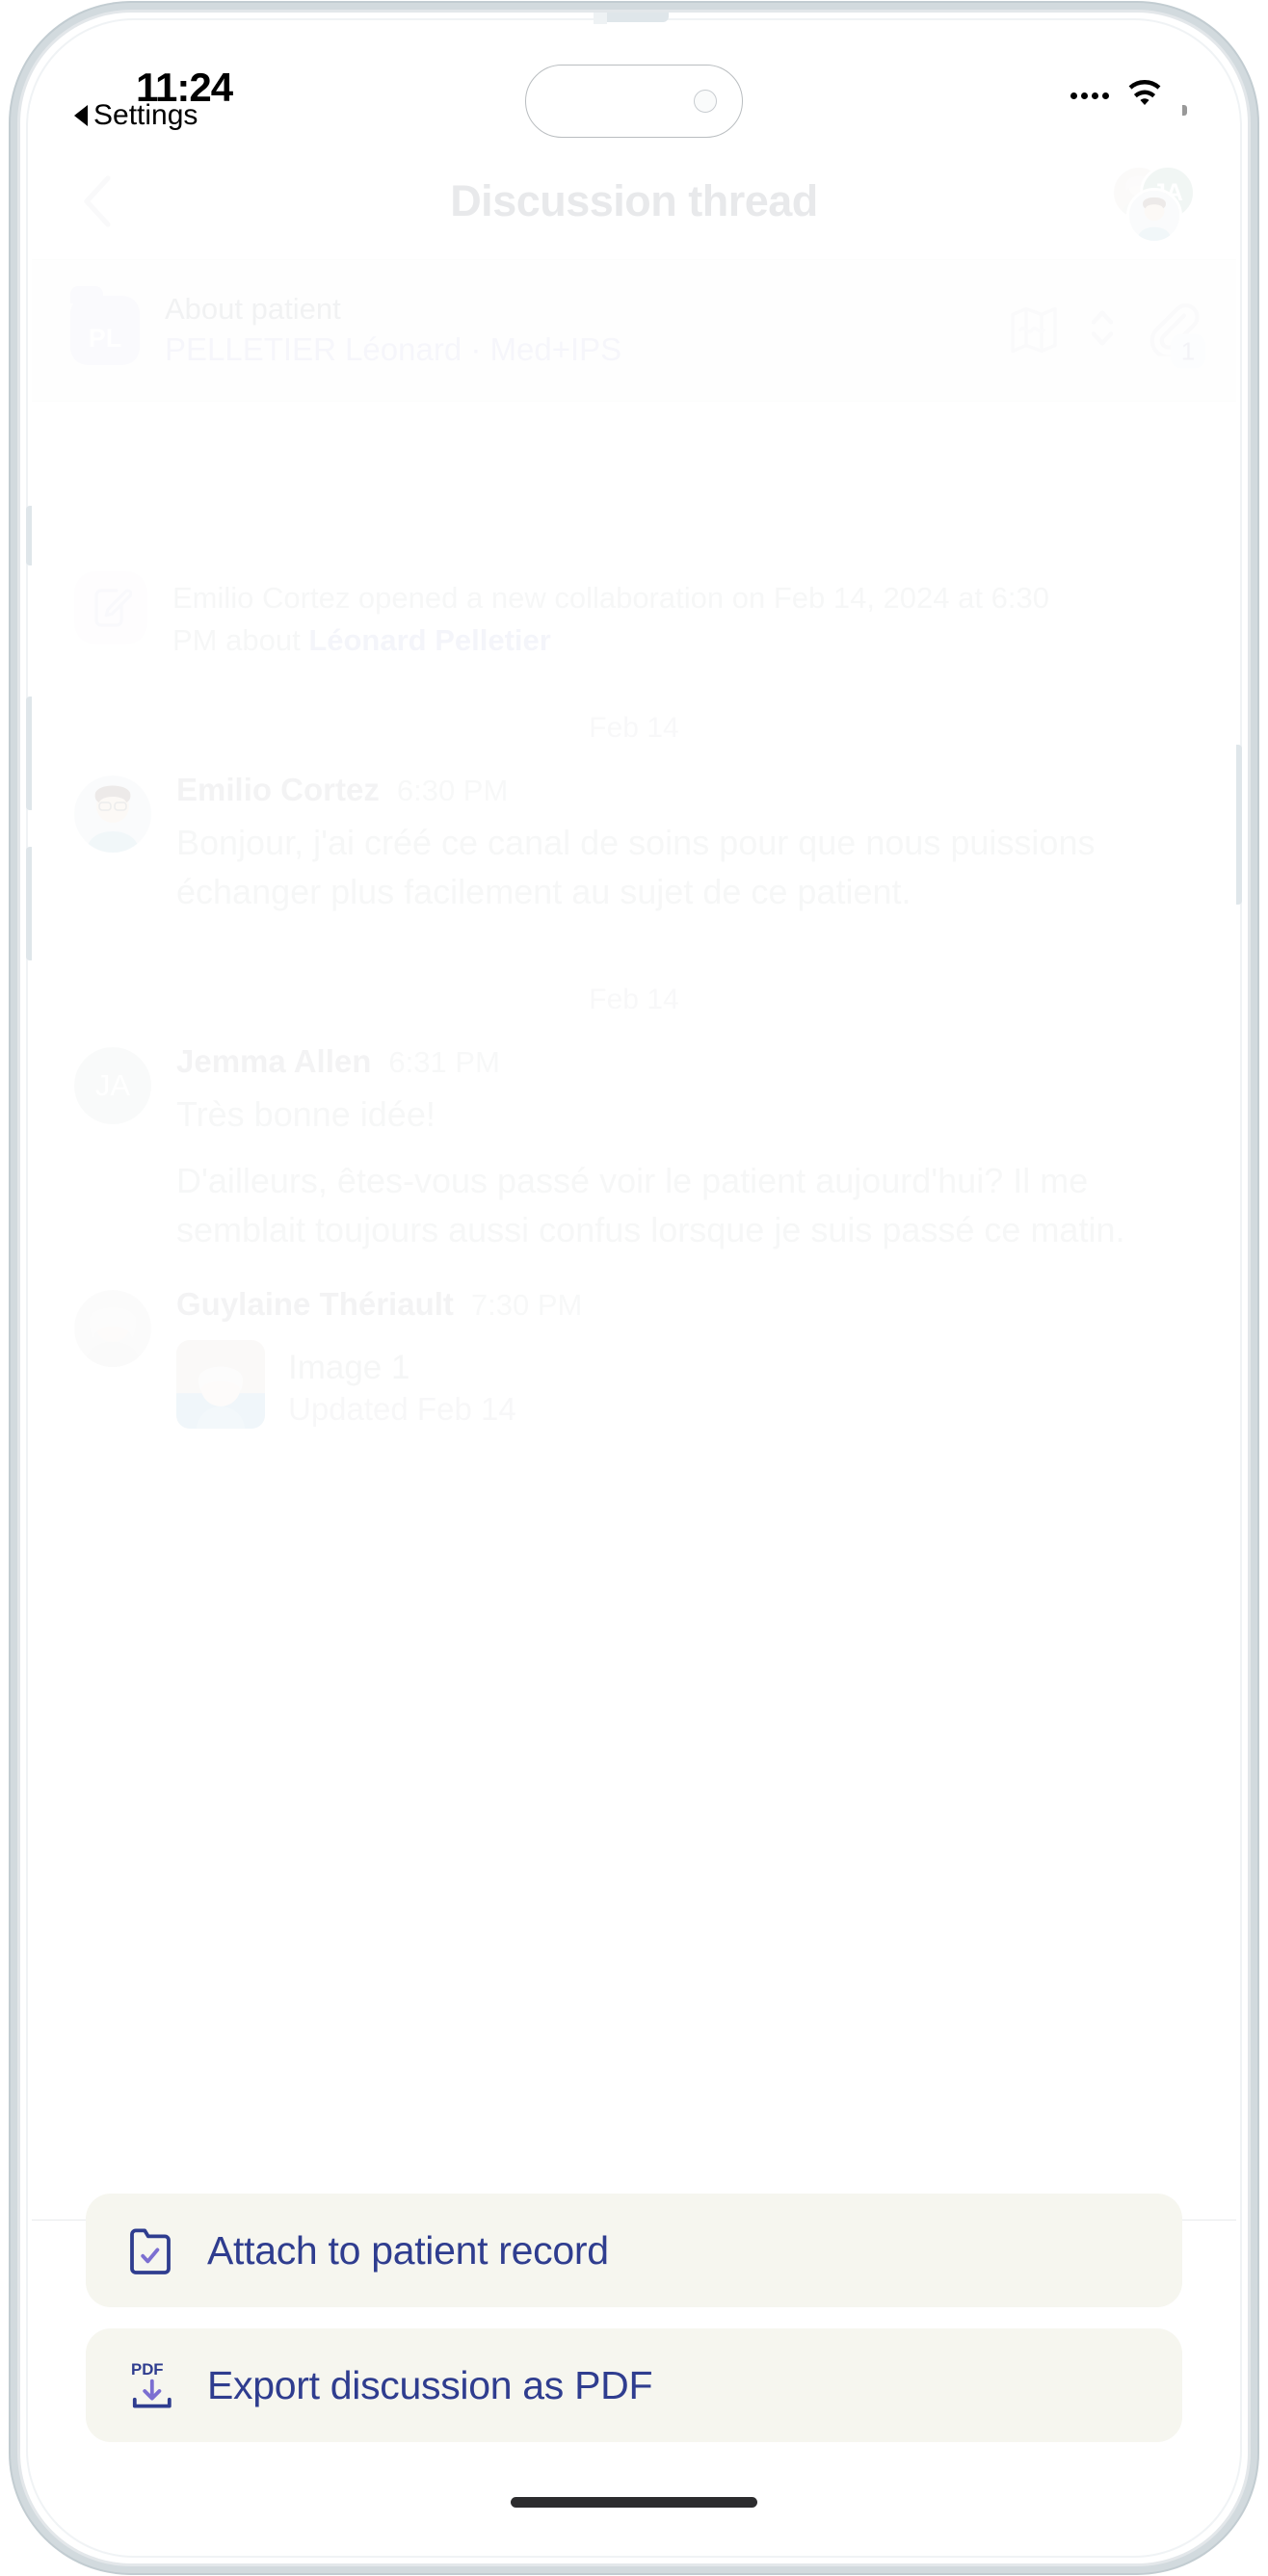 This screenshot has height=2576, width=1268. I want to click on message-header: Emilio Cortez 6:30 PM, so click(685, 790).